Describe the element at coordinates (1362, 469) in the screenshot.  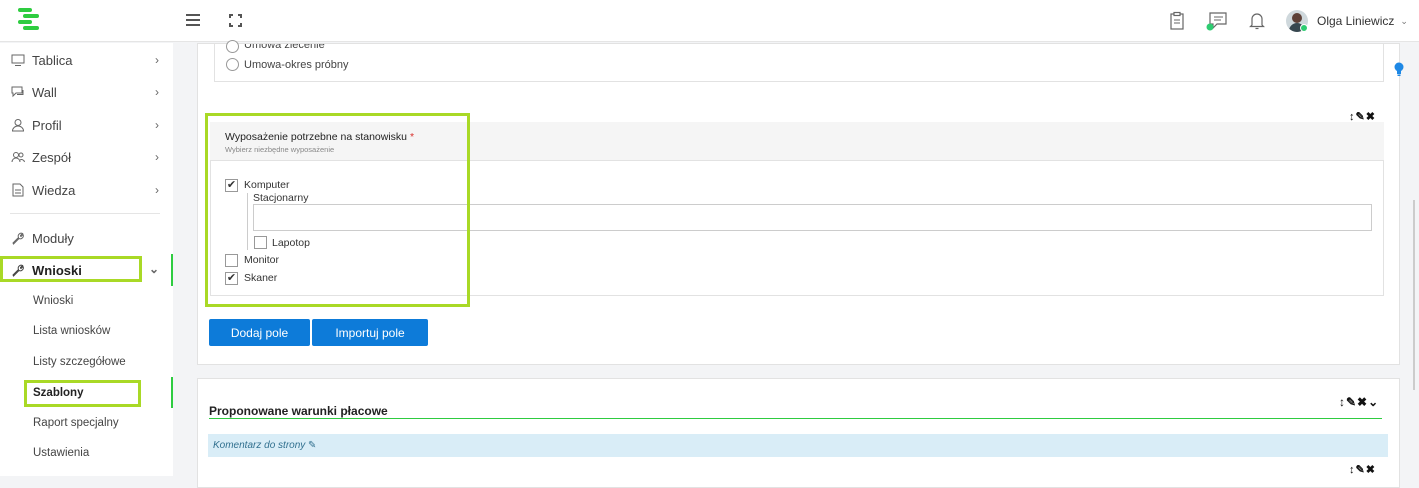
I see `bottom-field-controls: ↕✎✖` at that location.